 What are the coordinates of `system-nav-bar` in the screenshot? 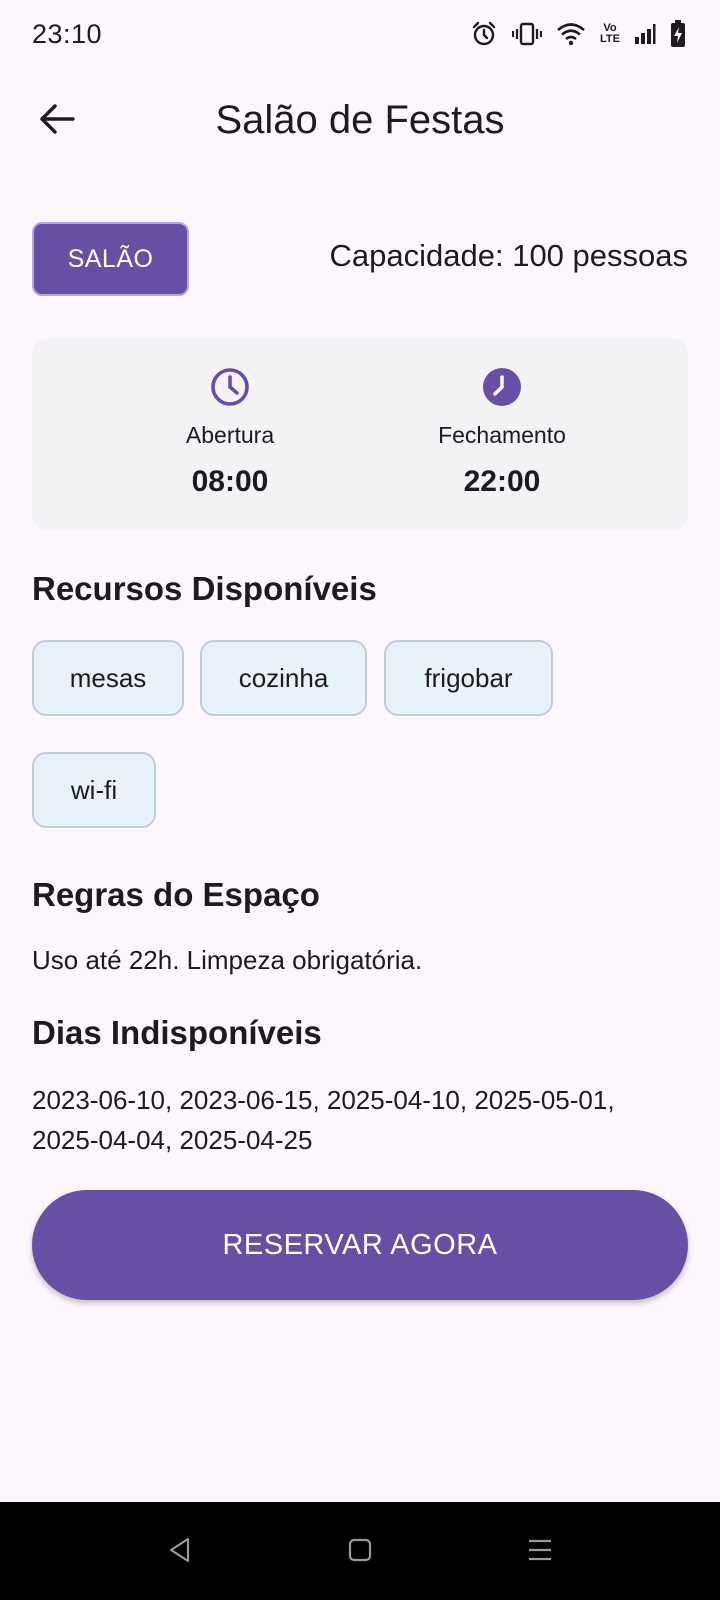 It's located at (360, 1551).